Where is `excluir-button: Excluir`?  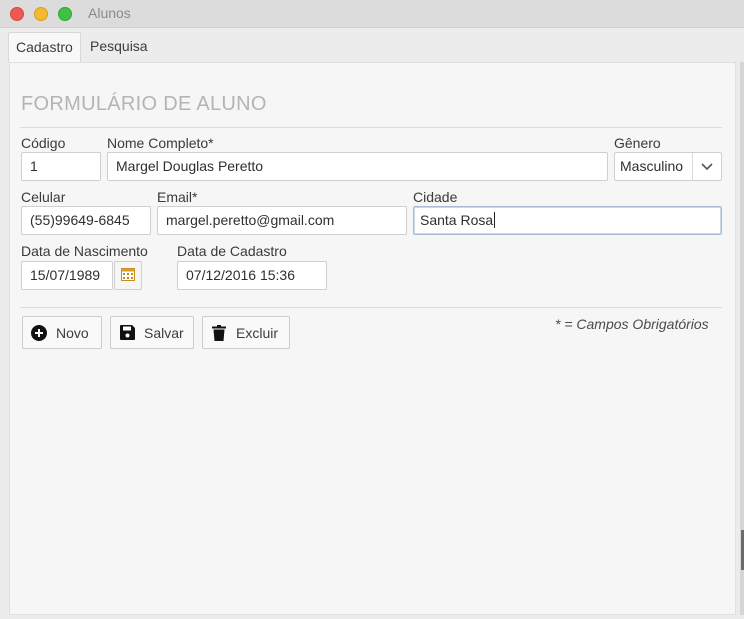
excluir-button: Excluir is located at coordinates (246, 332).